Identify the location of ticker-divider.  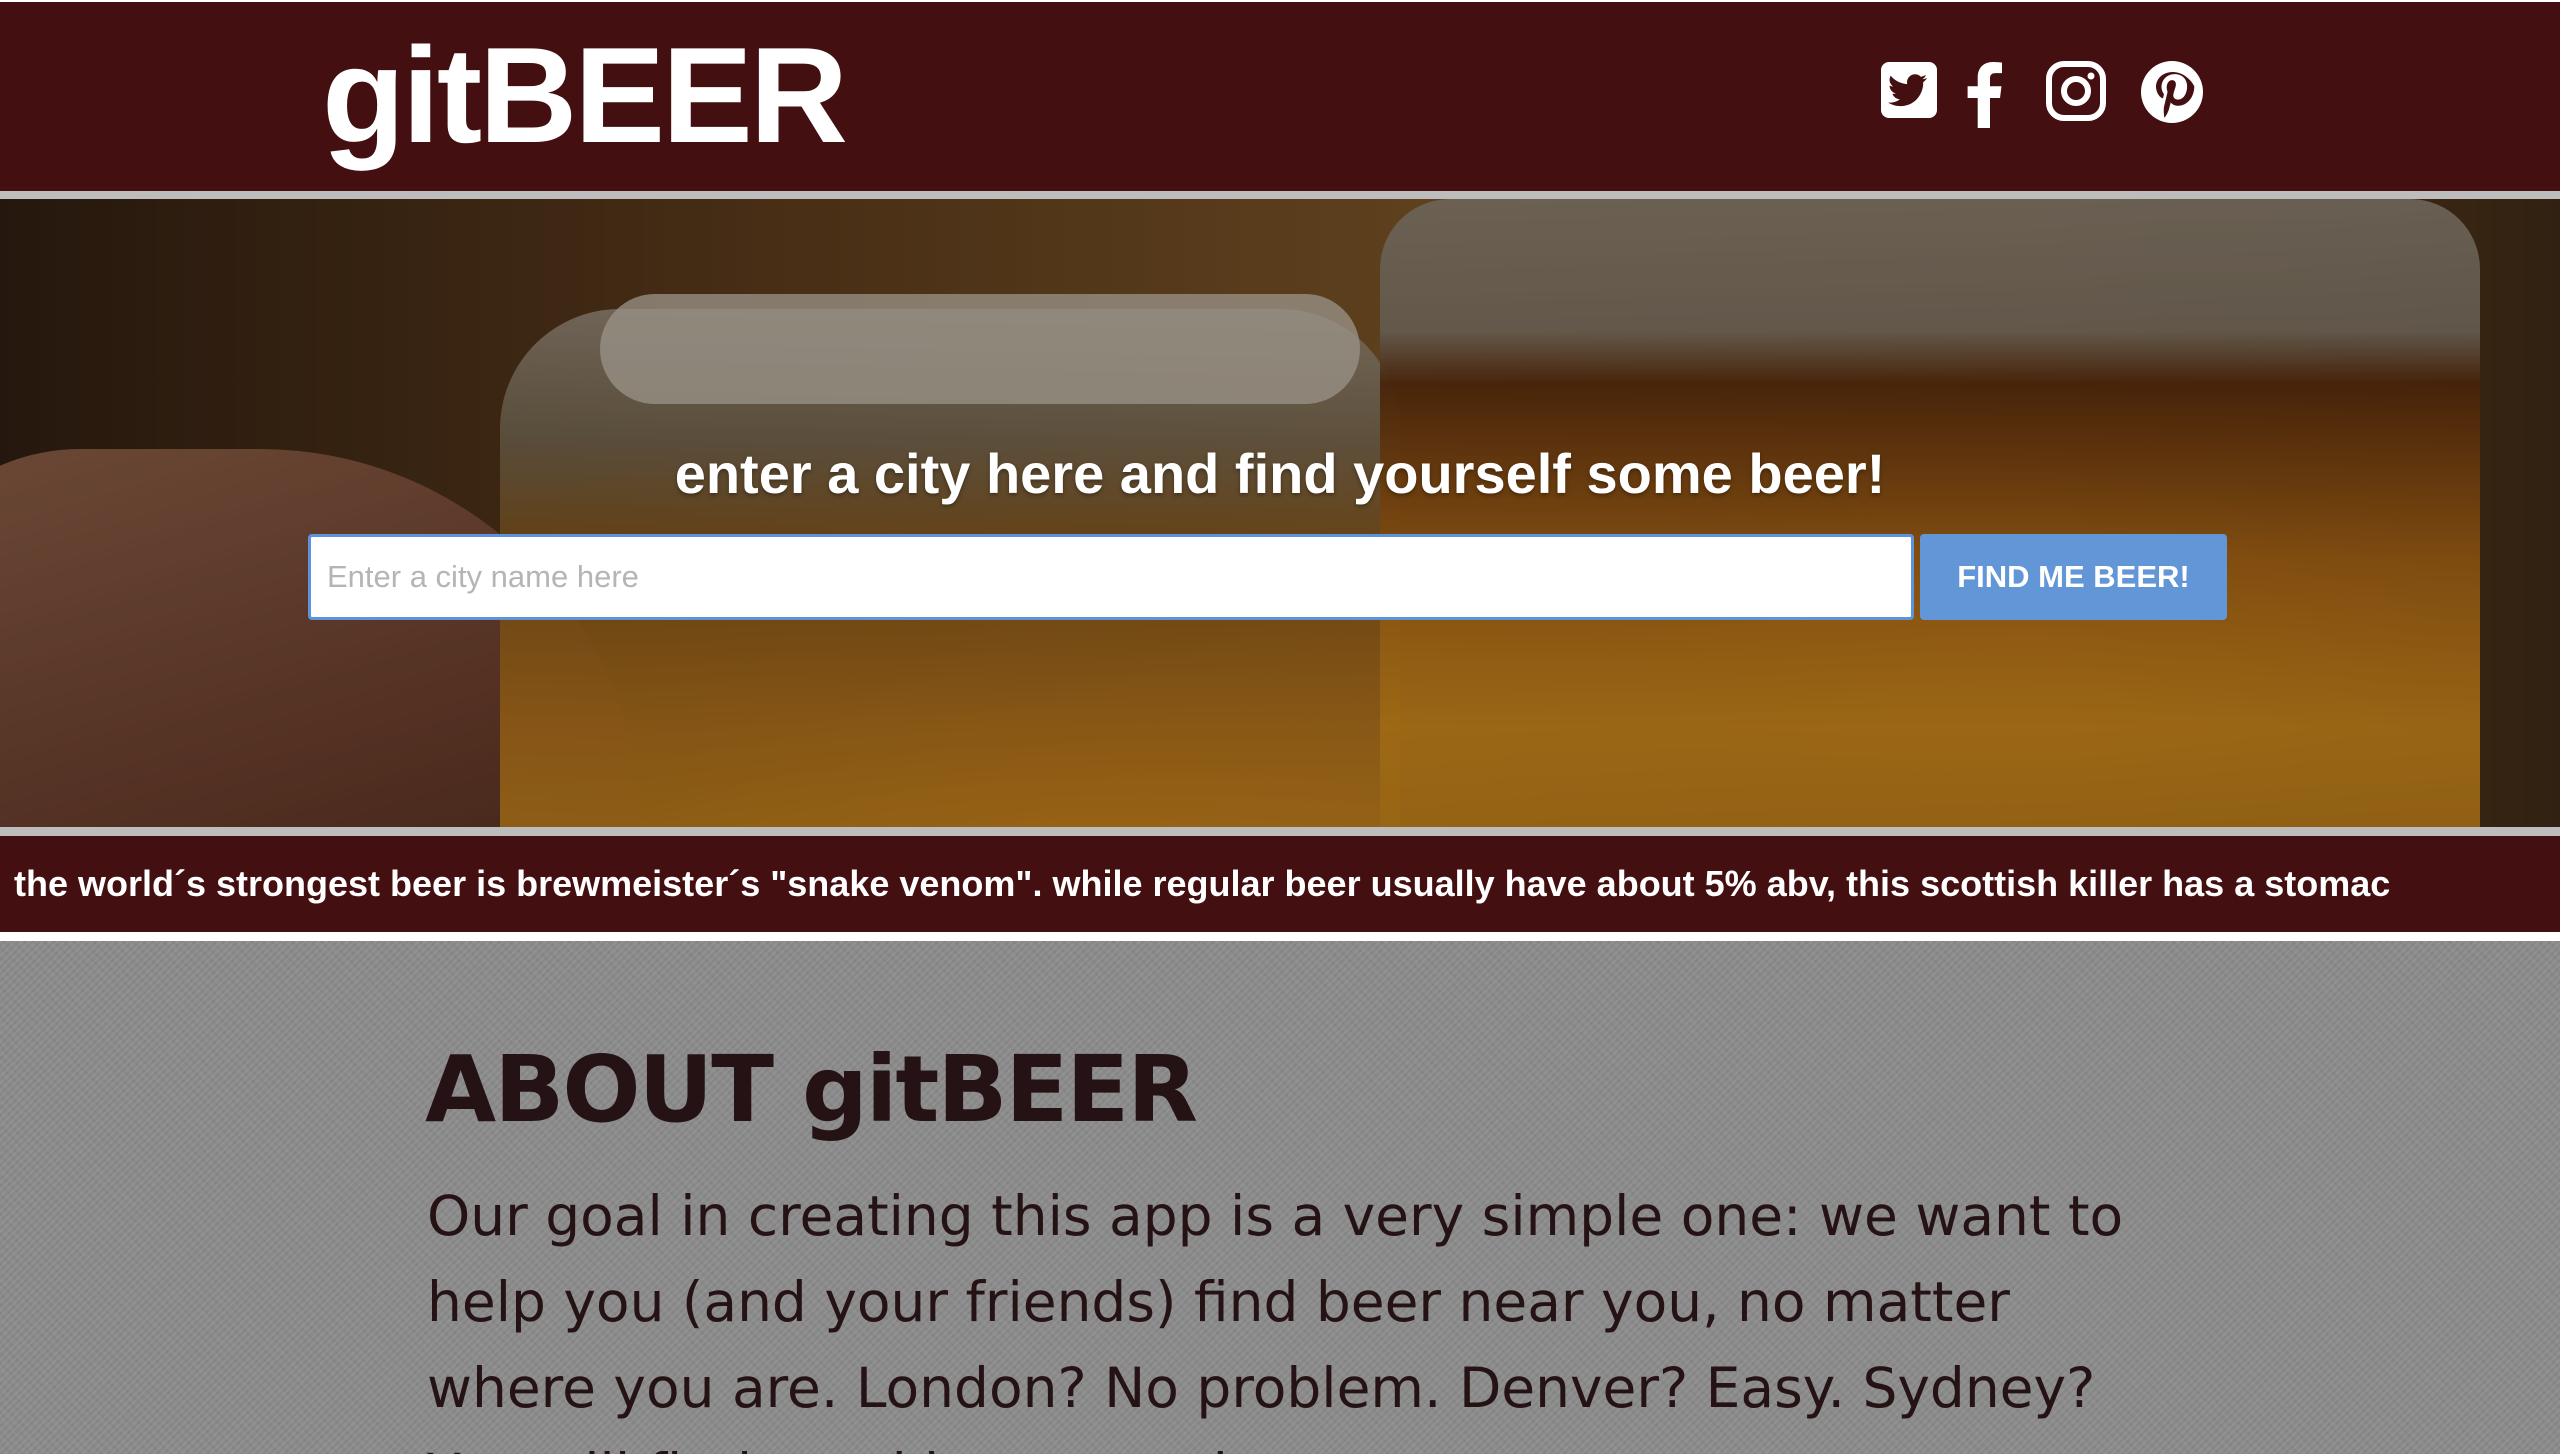
(1280, 936).